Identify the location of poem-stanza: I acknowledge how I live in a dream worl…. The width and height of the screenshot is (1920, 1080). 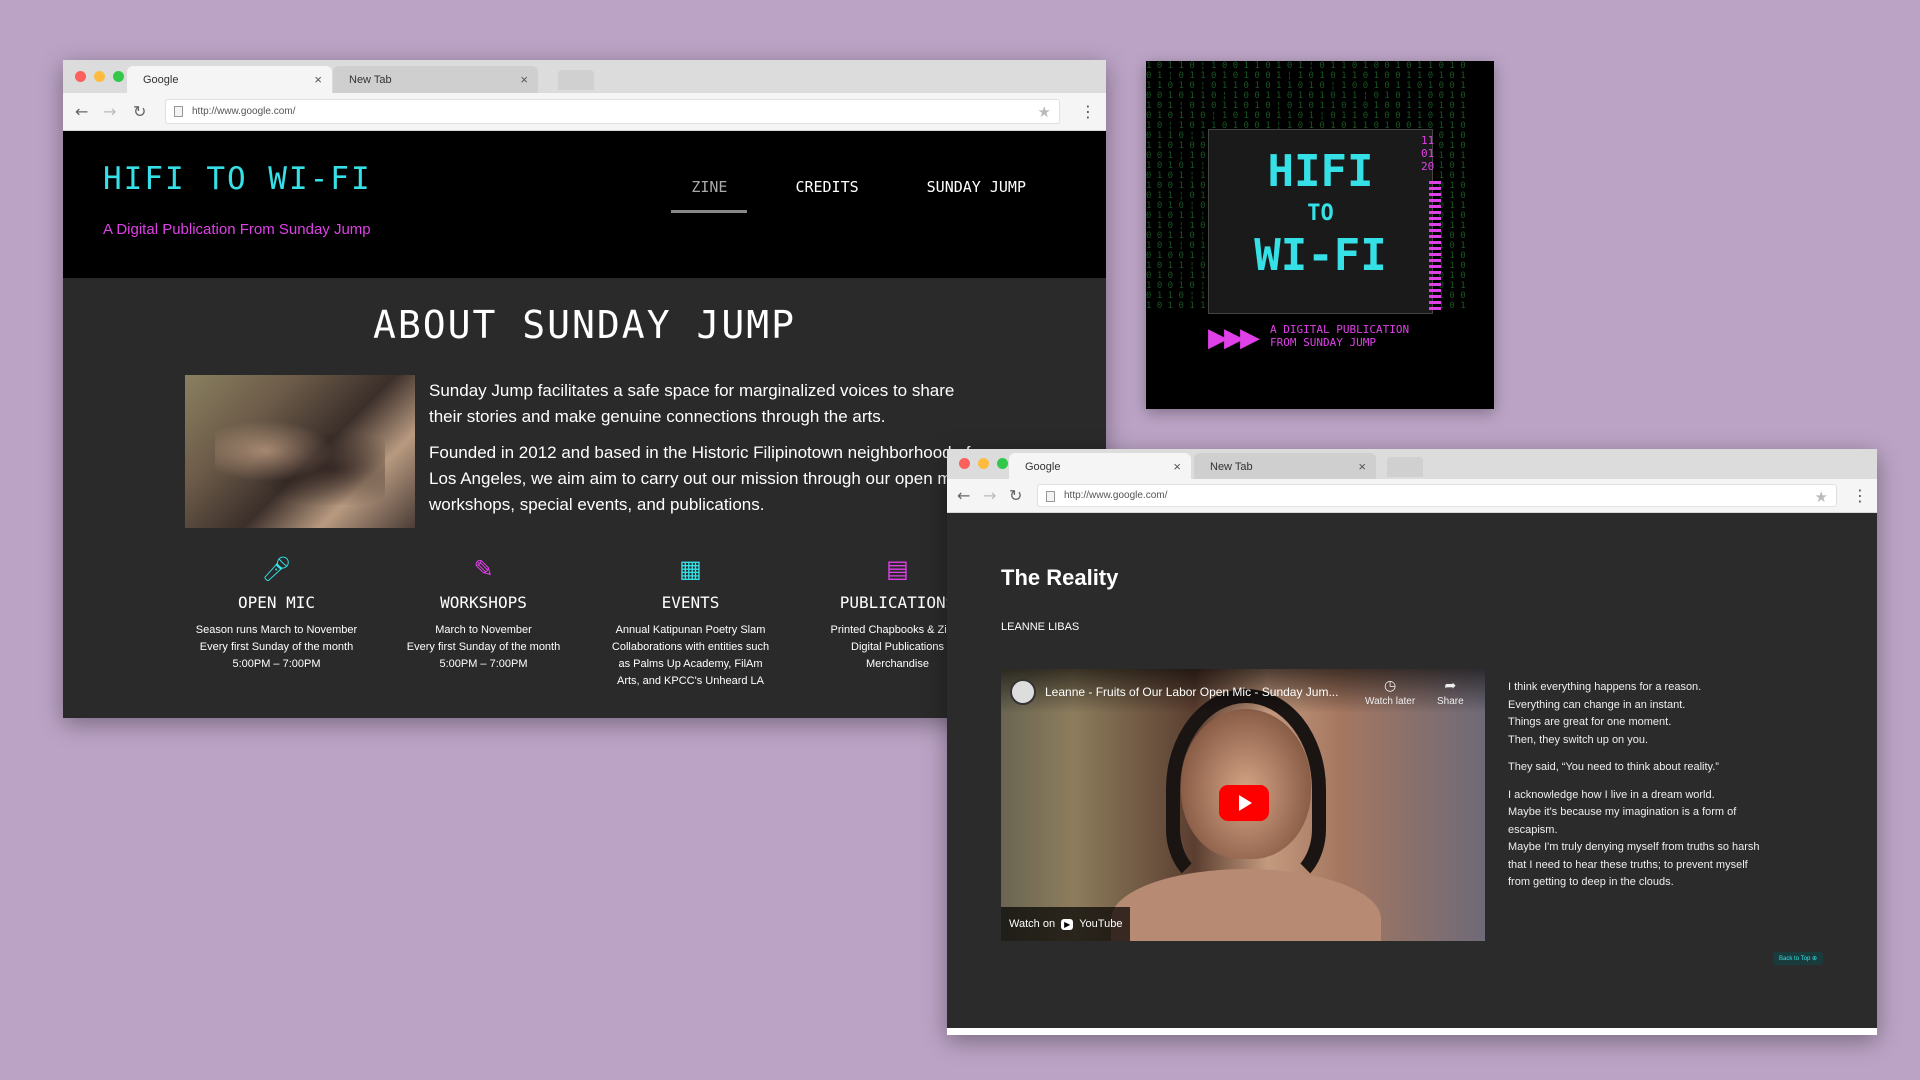
(1658, 839).